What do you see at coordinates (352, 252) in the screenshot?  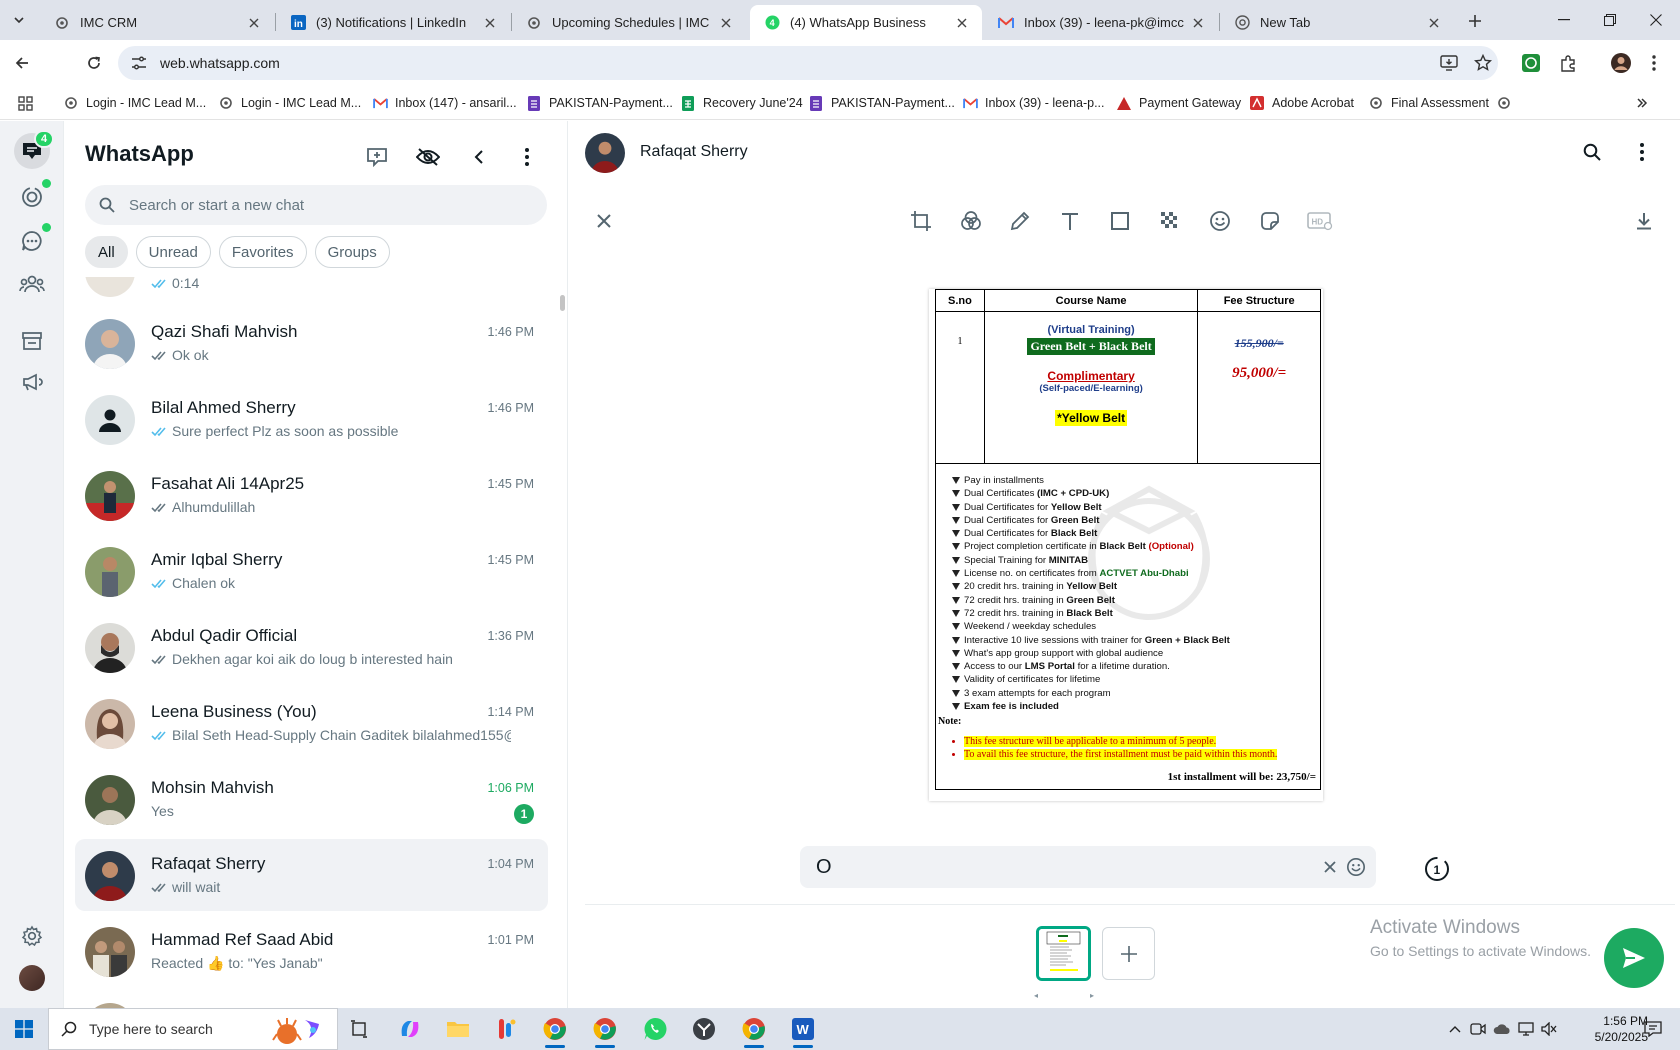 I see `filter-groups: Groups` at bounding box center [352, 252].